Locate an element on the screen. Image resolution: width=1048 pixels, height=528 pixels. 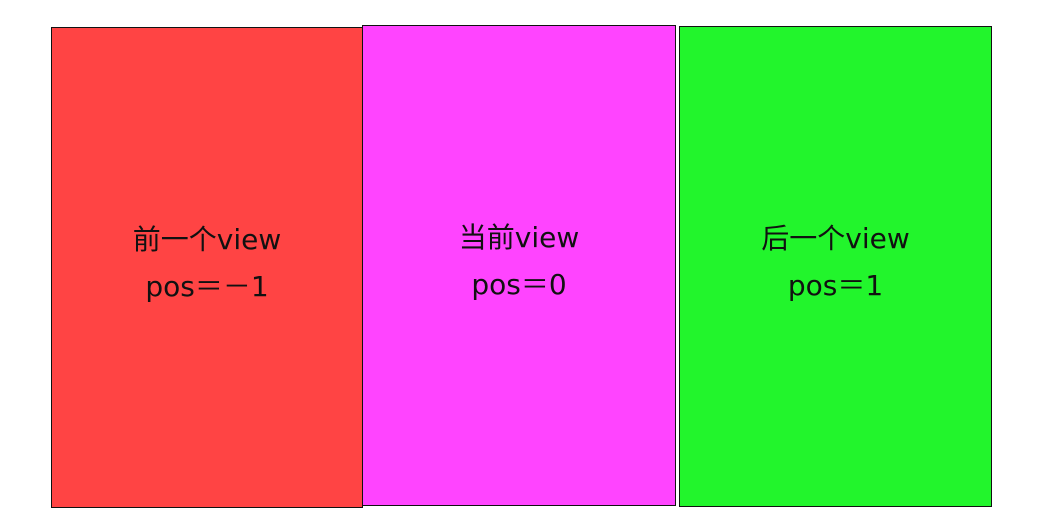
next-view-title: 后一个view is located at coordinates (835, 238).